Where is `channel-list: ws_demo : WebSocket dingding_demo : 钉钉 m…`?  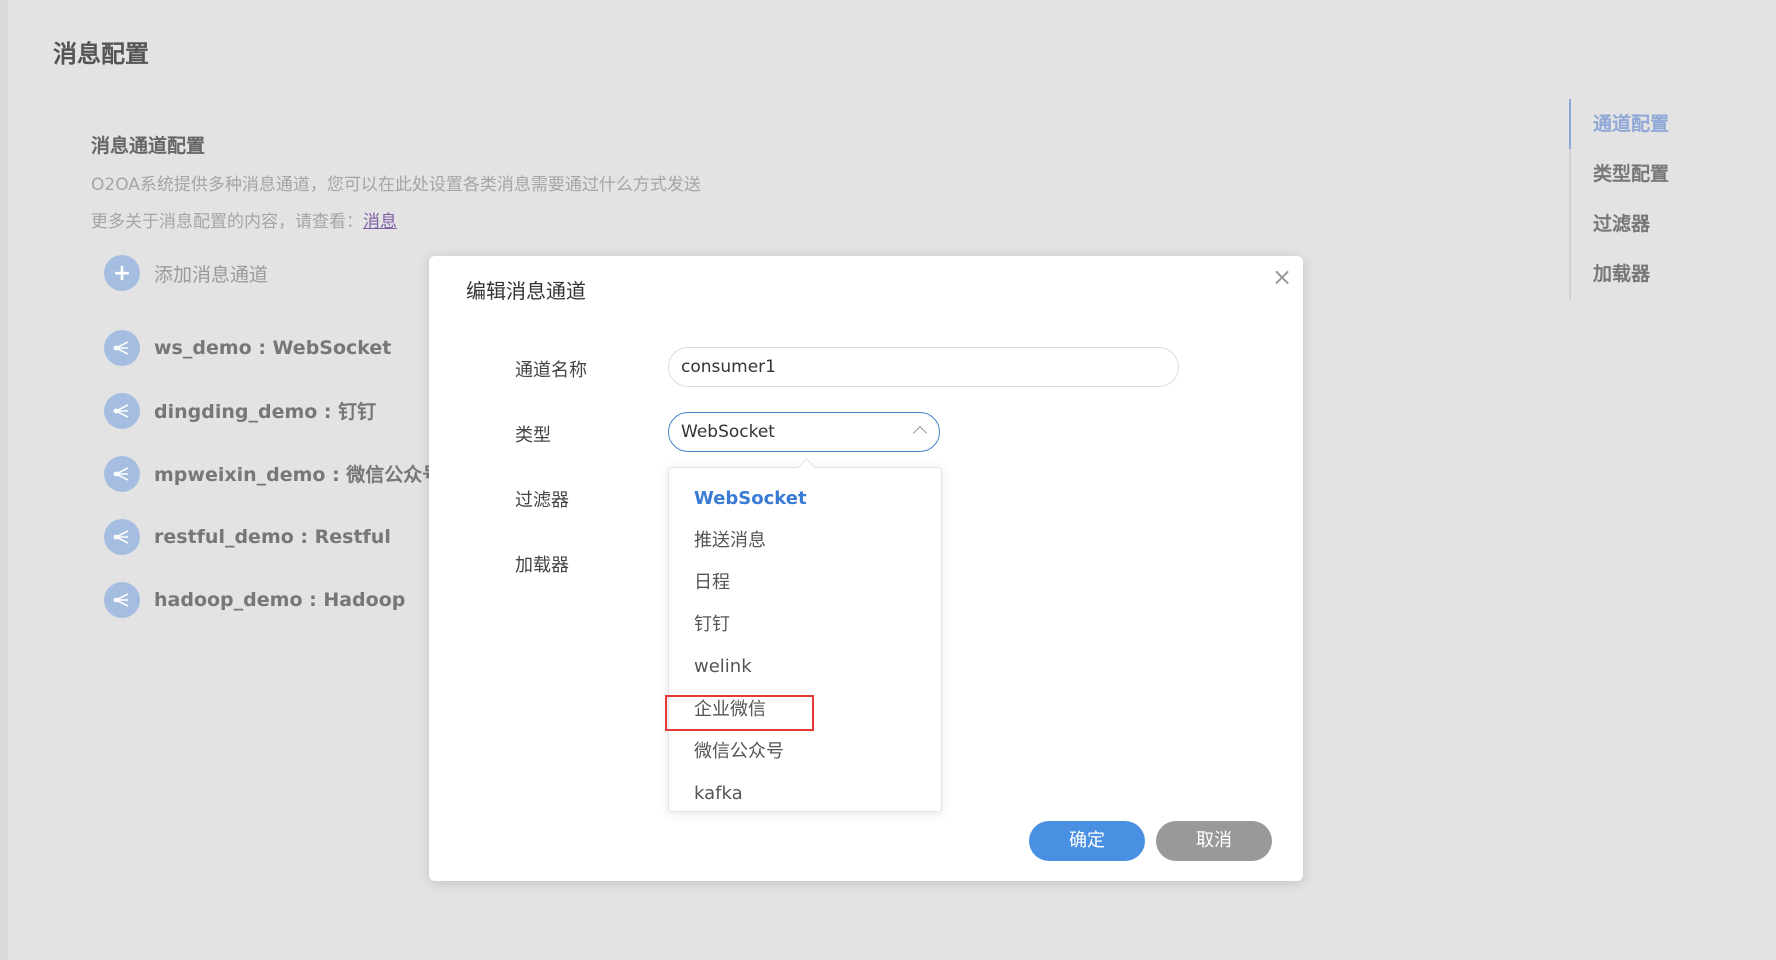
channel-list: ws_demo : WebSocket dingding_demo : 钉钉 m… is located at coordinates (272, 486).